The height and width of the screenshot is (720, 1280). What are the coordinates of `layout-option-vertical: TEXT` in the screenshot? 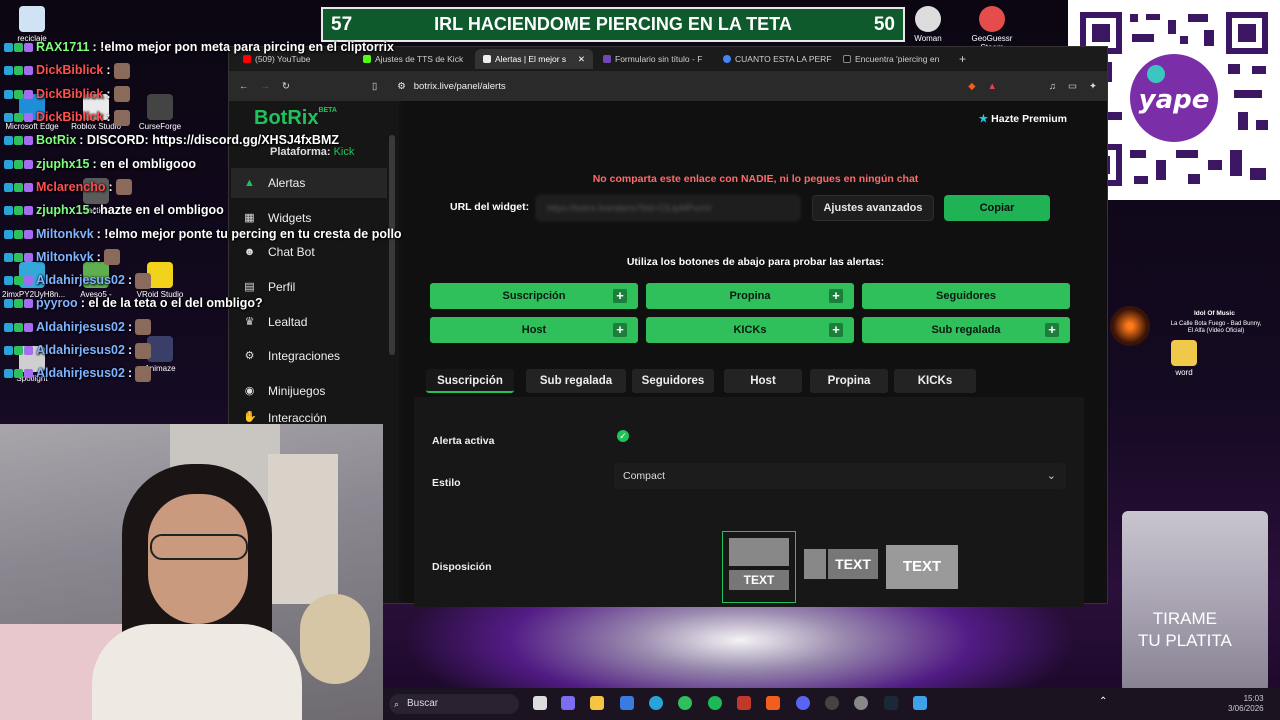 It's located at (759, 567).